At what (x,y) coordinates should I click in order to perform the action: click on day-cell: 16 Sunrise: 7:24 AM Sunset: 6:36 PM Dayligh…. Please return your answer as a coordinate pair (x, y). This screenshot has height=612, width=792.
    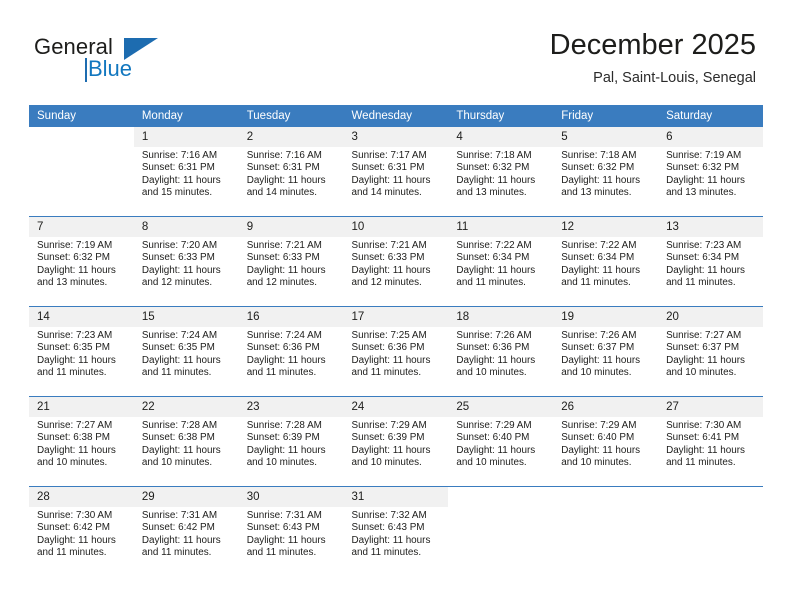
    Looking at the image, I should click on (291, 351).